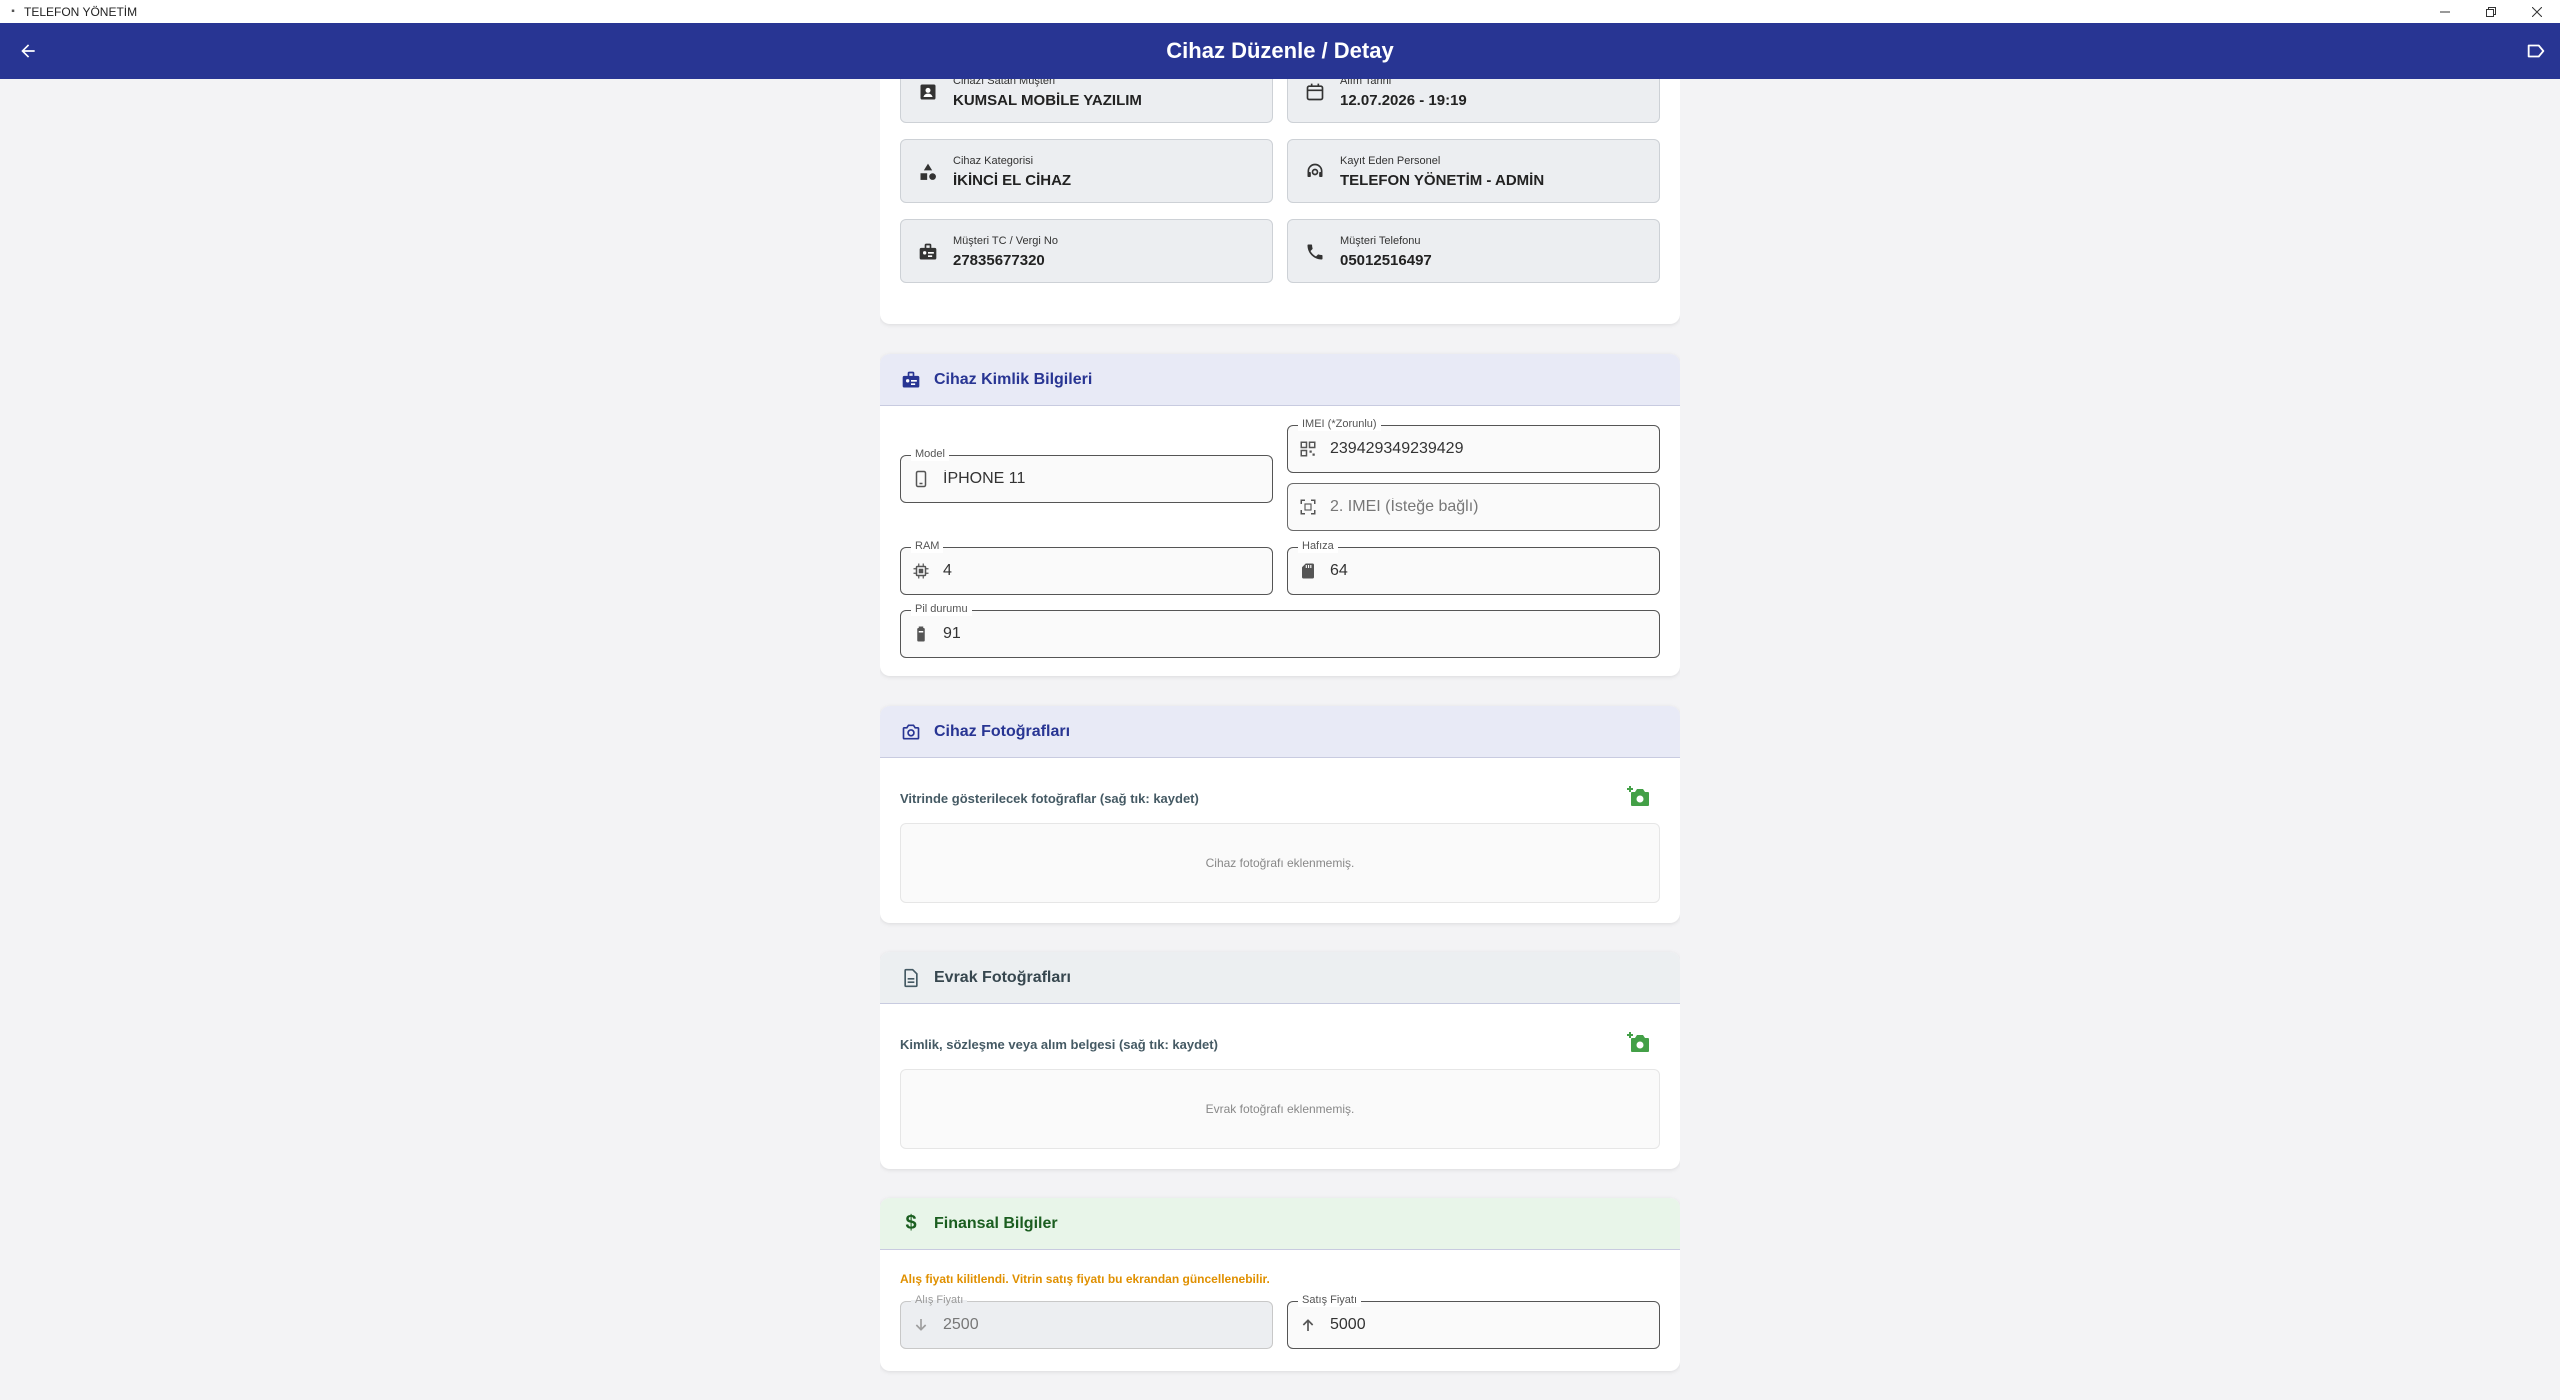 The width and height of the screenshot is (2560, 1400). Describe the element at coordinates (1086, 251) in the screenshot. I see `customer-tax-id-box: Müşteri TC / Vergi No 27835677320` at that location.